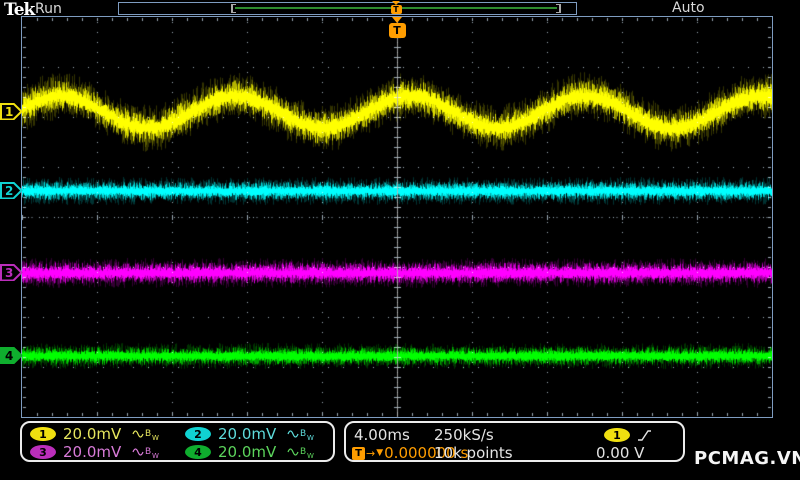  Describe the element at coordinates (43, 434) in the screenshot. I see `ch1-badge: 1` at that location.